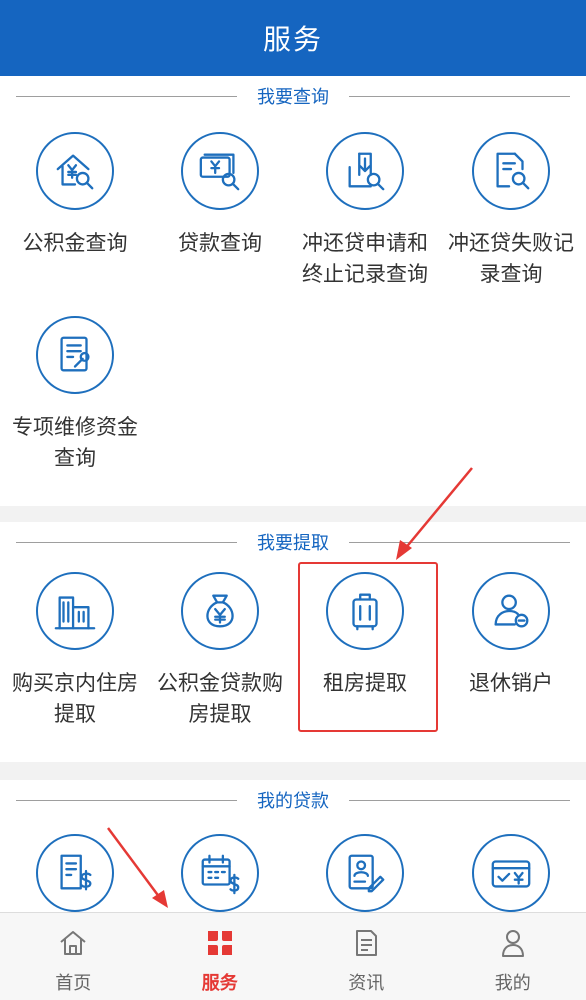  What do you see at coordinates (512, 983) in the screenshot?
I see `tab-label: 我的` at bounding box center [512, 983].